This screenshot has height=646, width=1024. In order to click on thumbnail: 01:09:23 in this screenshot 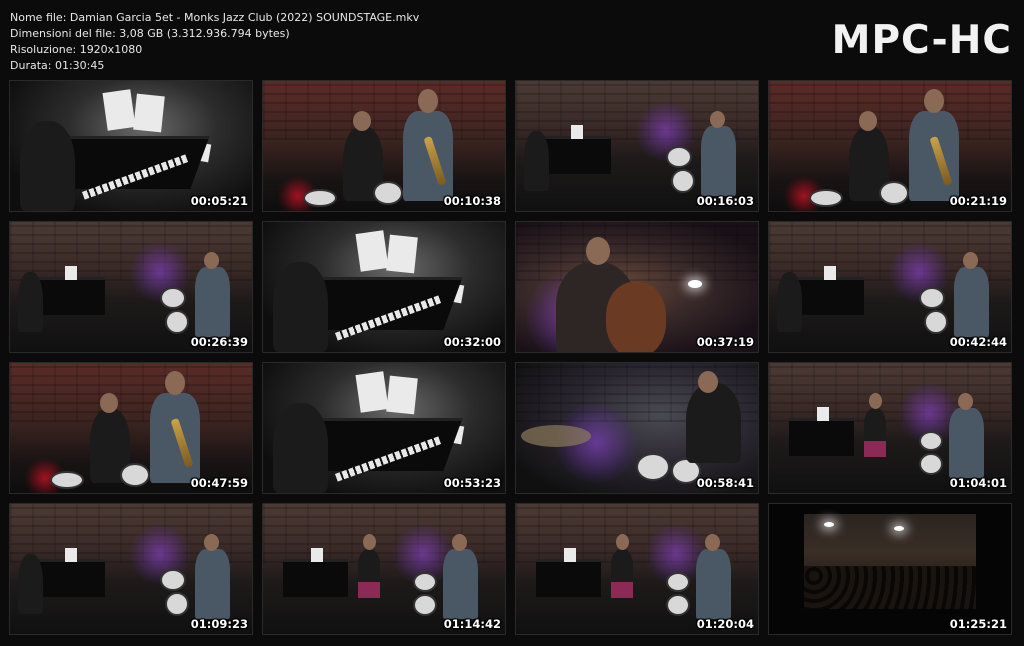, I will do `click(131, 569)`.